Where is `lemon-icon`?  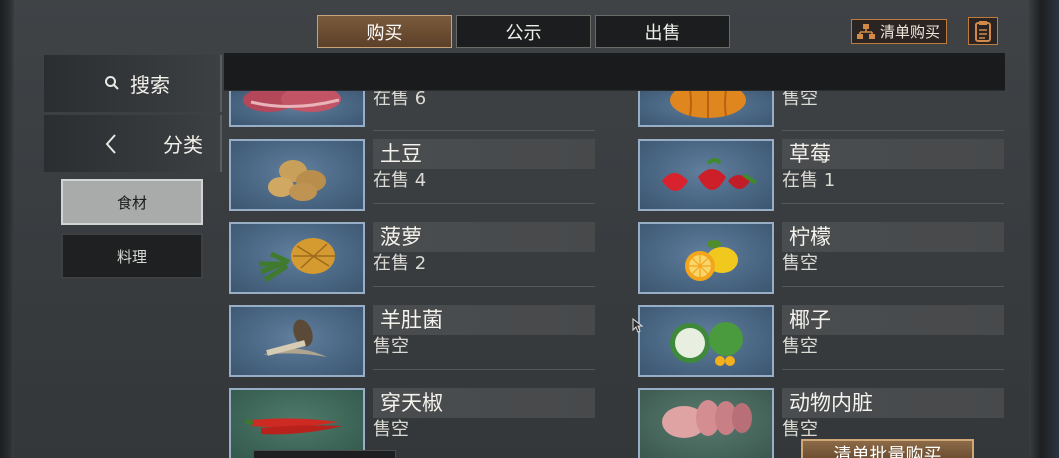 lemon-icon is located at coordinates (706, 258).